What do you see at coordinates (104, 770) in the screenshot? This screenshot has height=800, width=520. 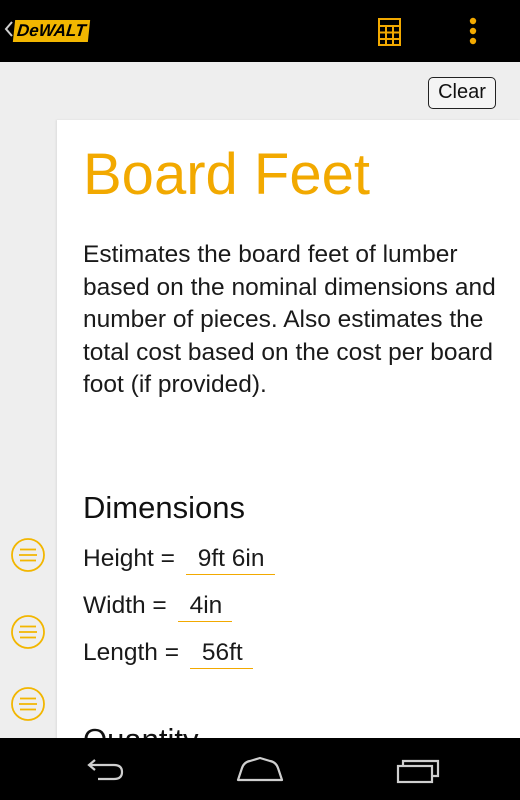 I see `nav-back-icon` at bounding box center [104, 770].